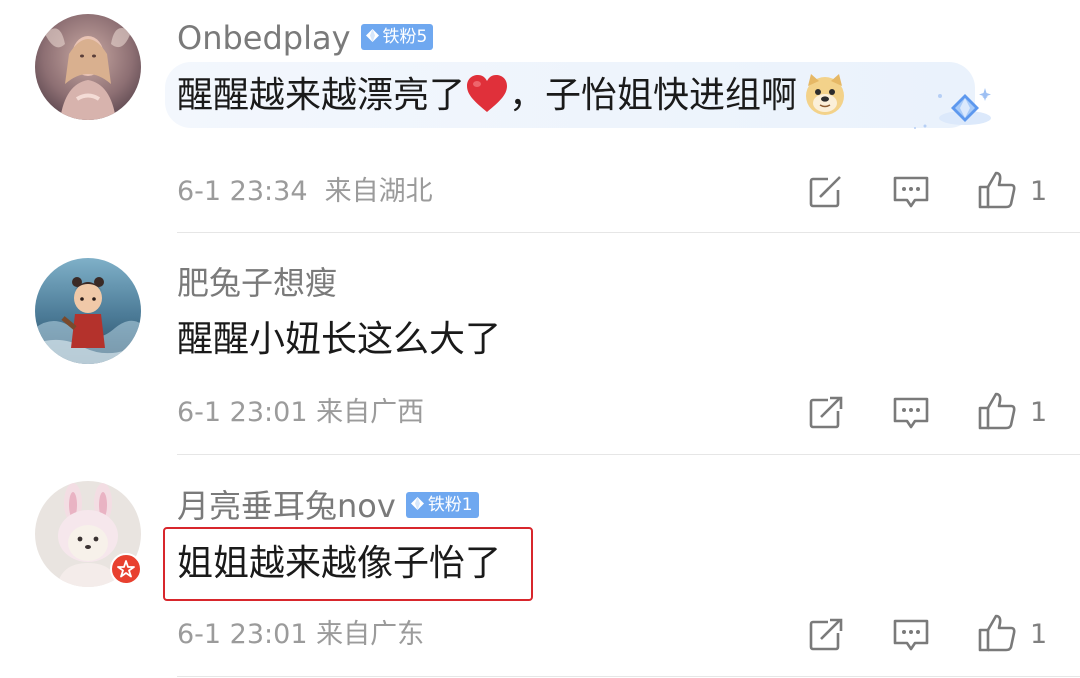 This screenshot has width=1080, height=678. I want to click on comment-meta: 6-1 23:01 来自广西, so click(300, 413).